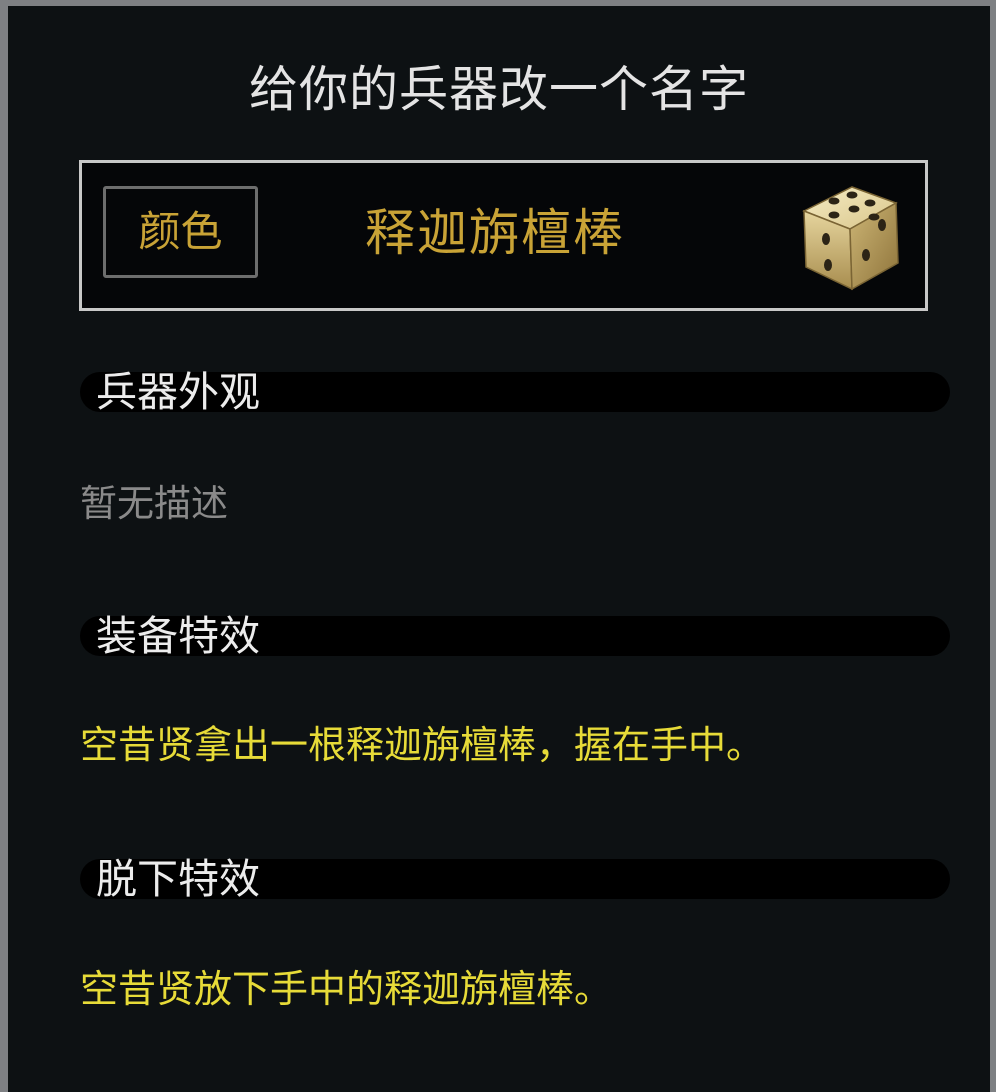  What do you see at coordinates (178, 879) in the screenshot?
I see `section-unequip-effect-title: 脱下特效` at bounding box center [178, 879].